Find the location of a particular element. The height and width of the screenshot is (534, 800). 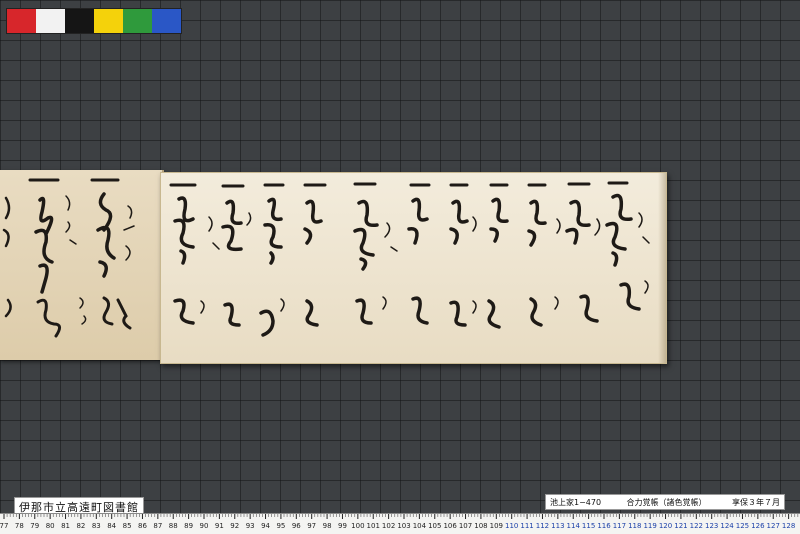

ruler-number: 106 is located at coordinates (450, 526).